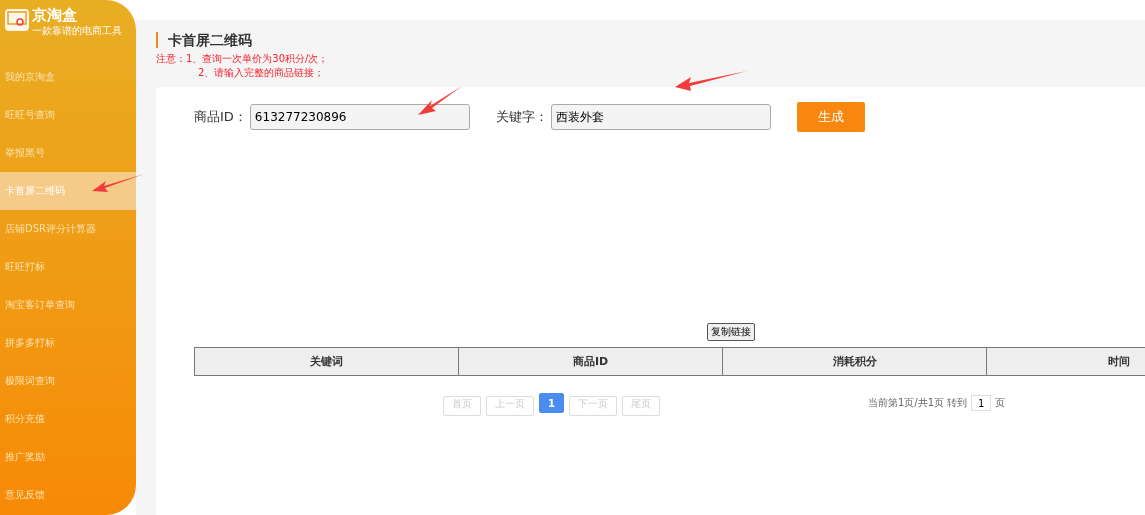 This screenshot has width=1145, height=515. I want to click on table-header-cell: 消耗积分, so click(855, 361).